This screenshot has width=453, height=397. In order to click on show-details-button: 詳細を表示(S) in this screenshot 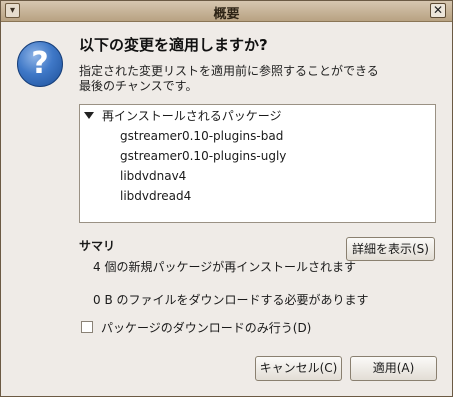, I will do `click(390, 249)`.